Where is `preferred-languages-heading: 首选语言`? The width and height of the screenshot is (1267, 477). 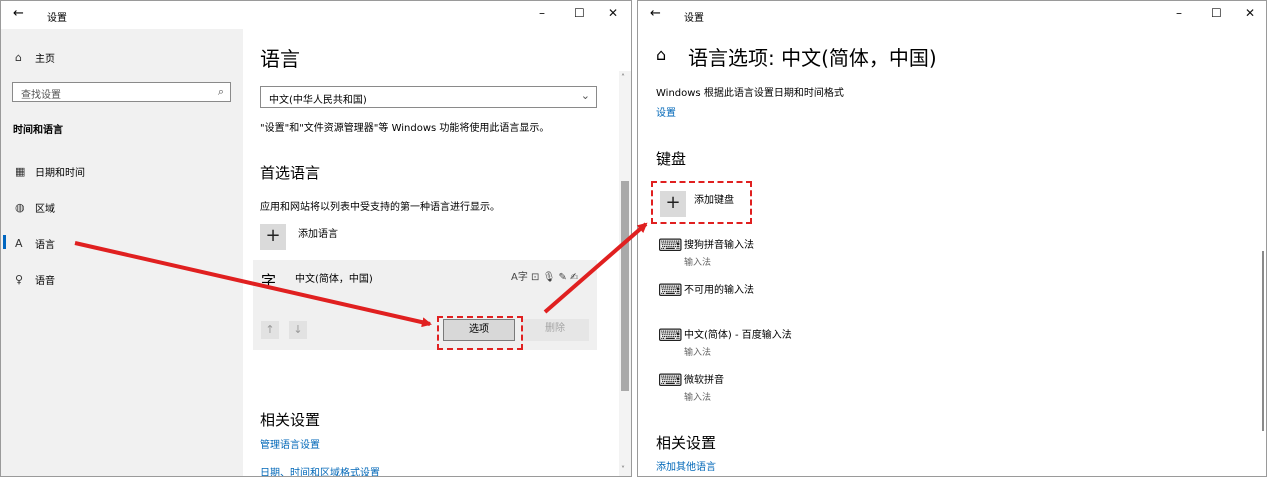 preferred-languages-heading: 首选语言 is located at coordinates (290, 173).